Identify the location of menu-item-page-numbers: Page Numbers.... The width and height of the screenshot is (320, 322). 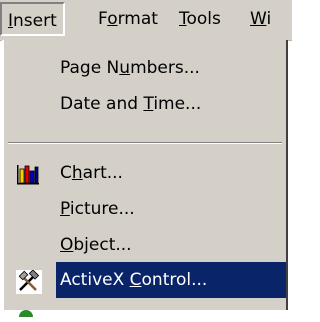
(145, 68).